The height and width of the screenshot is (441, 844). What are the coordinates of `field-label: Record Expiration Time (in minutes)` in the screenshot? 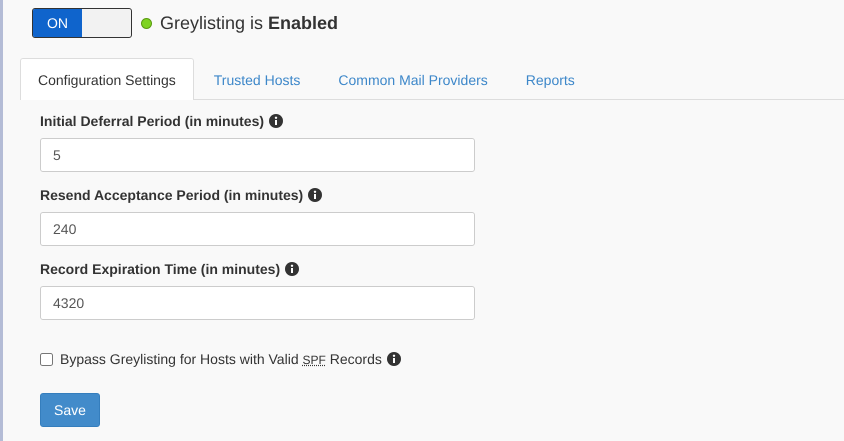 It's located at (160, 269).